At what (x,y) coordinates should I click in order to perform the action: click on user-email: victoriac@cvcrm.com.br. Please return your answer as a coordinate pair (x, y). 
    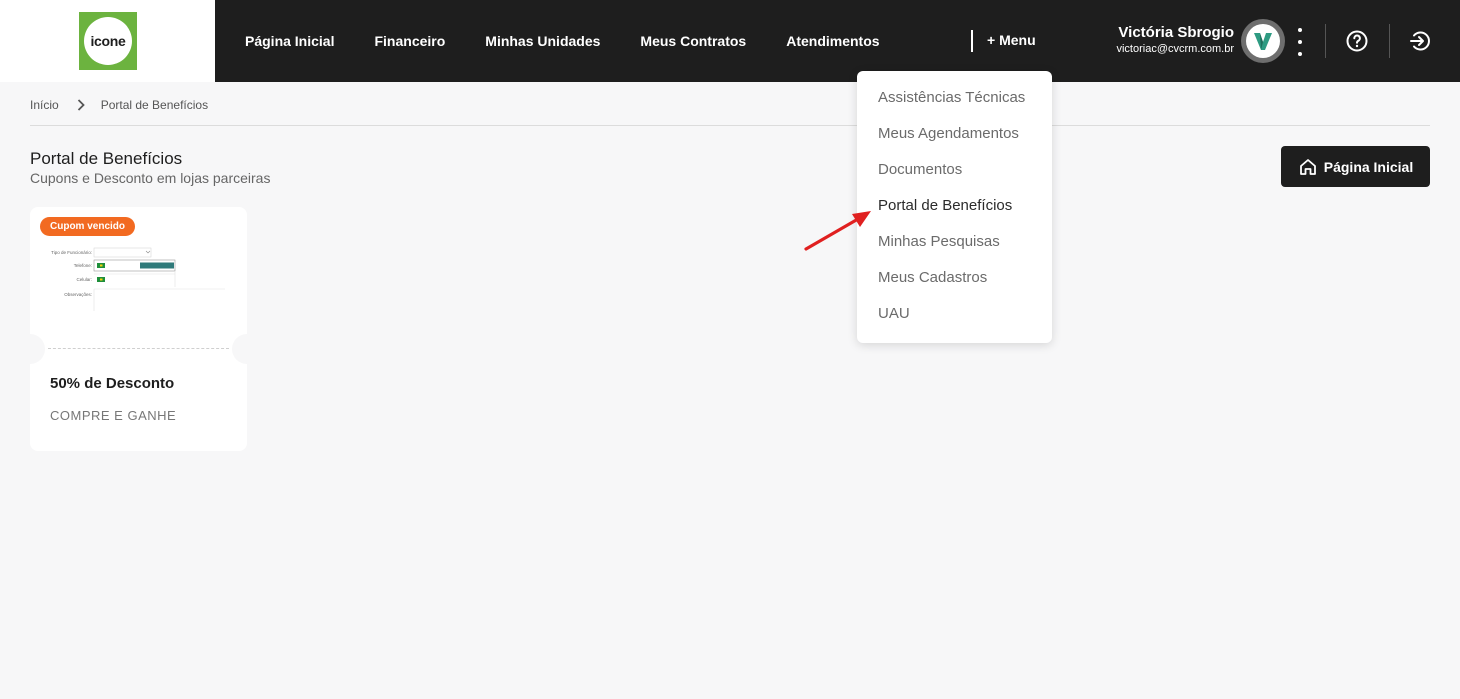
    Looking at the image, I should click on (1175, 49).